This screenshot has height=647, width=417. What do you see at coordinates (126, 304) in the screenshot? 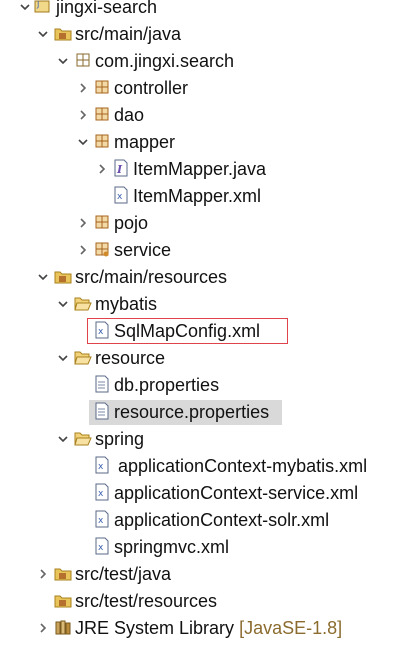
I see `tree-label: mybatis` at bounding box center [126, 304].